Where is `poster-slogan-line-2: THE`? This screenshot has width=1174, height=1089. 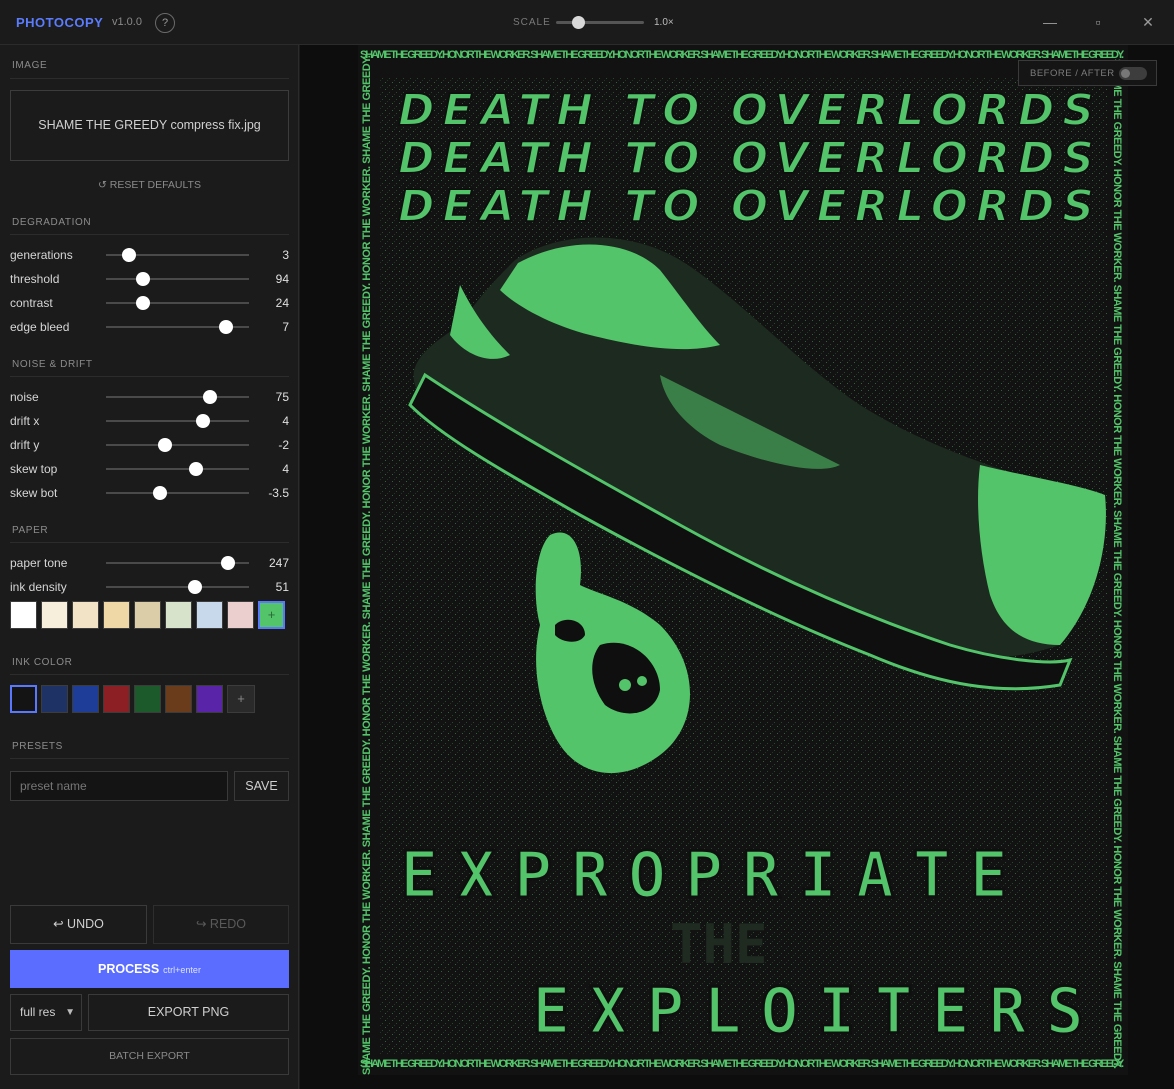 poster-slogan-line-2: THE is located at coordinates (719, 944).